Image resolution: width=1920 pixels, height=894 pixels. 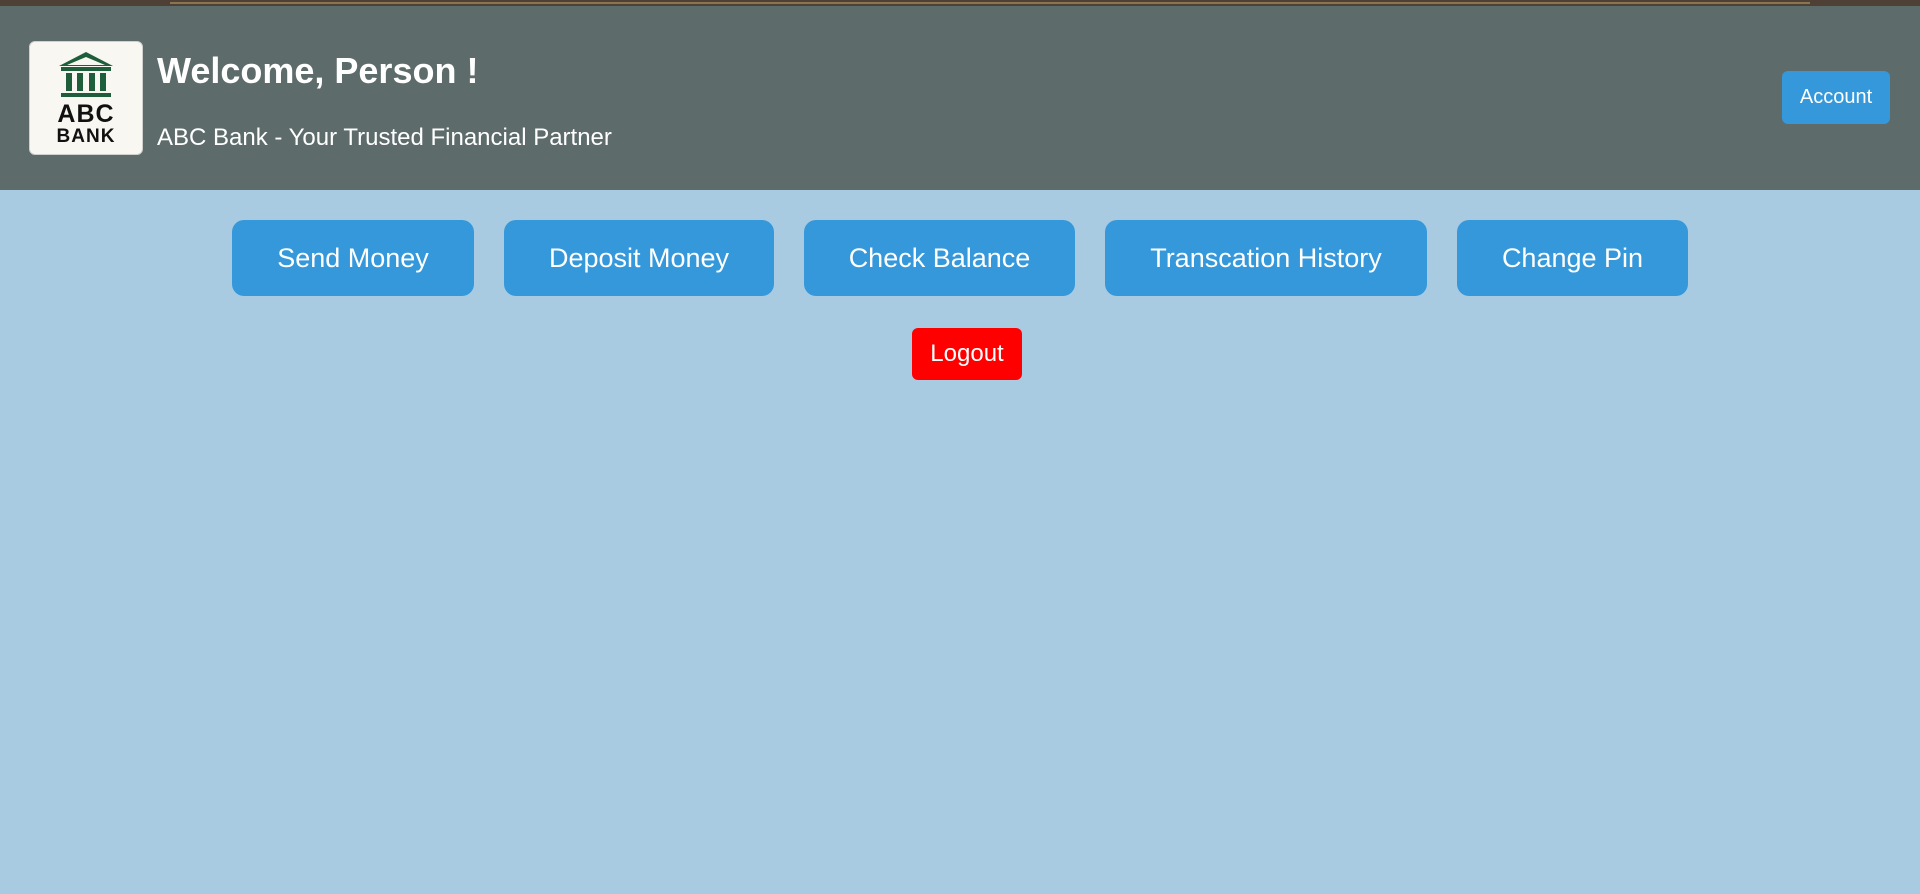 I want to click on deposit-money-button: Deposit Money, so click(x=639, y=258).